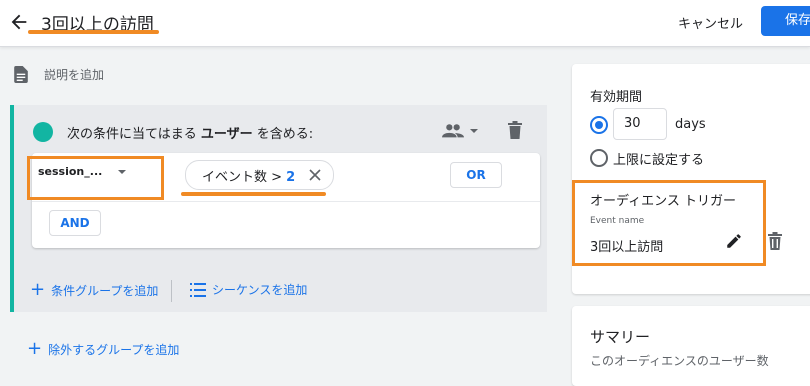  I want to click on add-exclude-group-button: + 除外するグループを追加, so click(103, 349).